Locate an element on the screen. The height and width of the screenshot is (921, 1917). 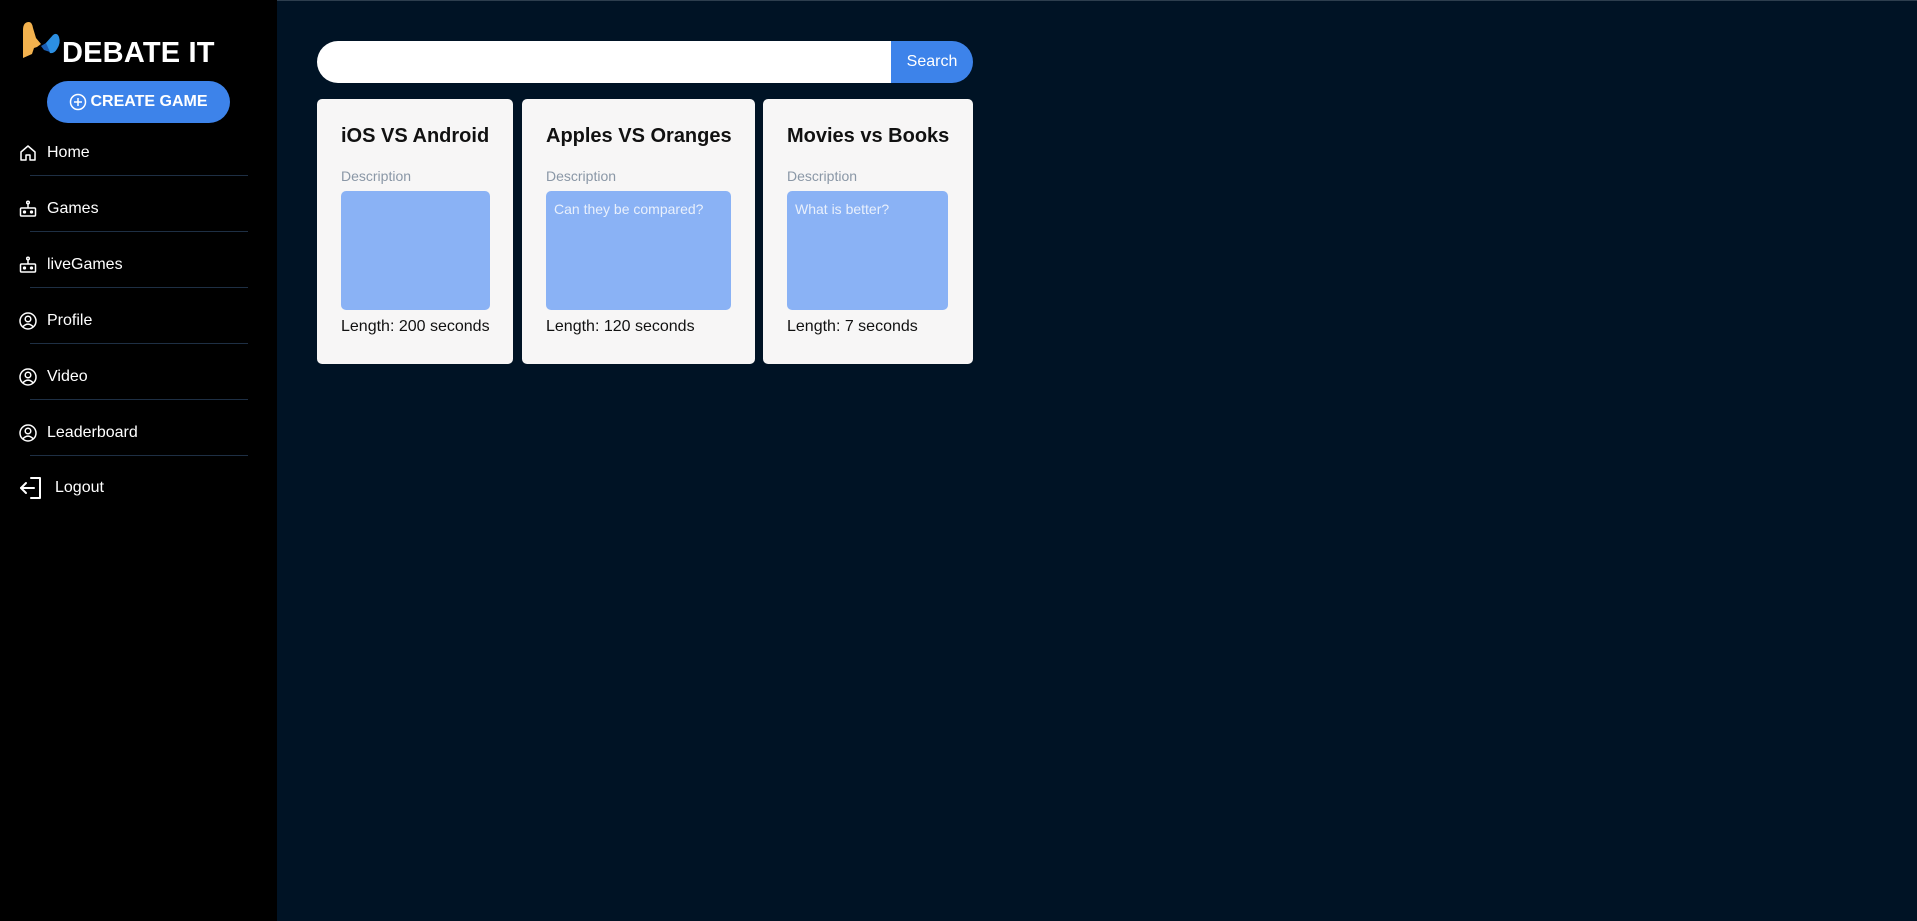
sidebar-item-livegames: liveGames is located at coordinates (133, 265).